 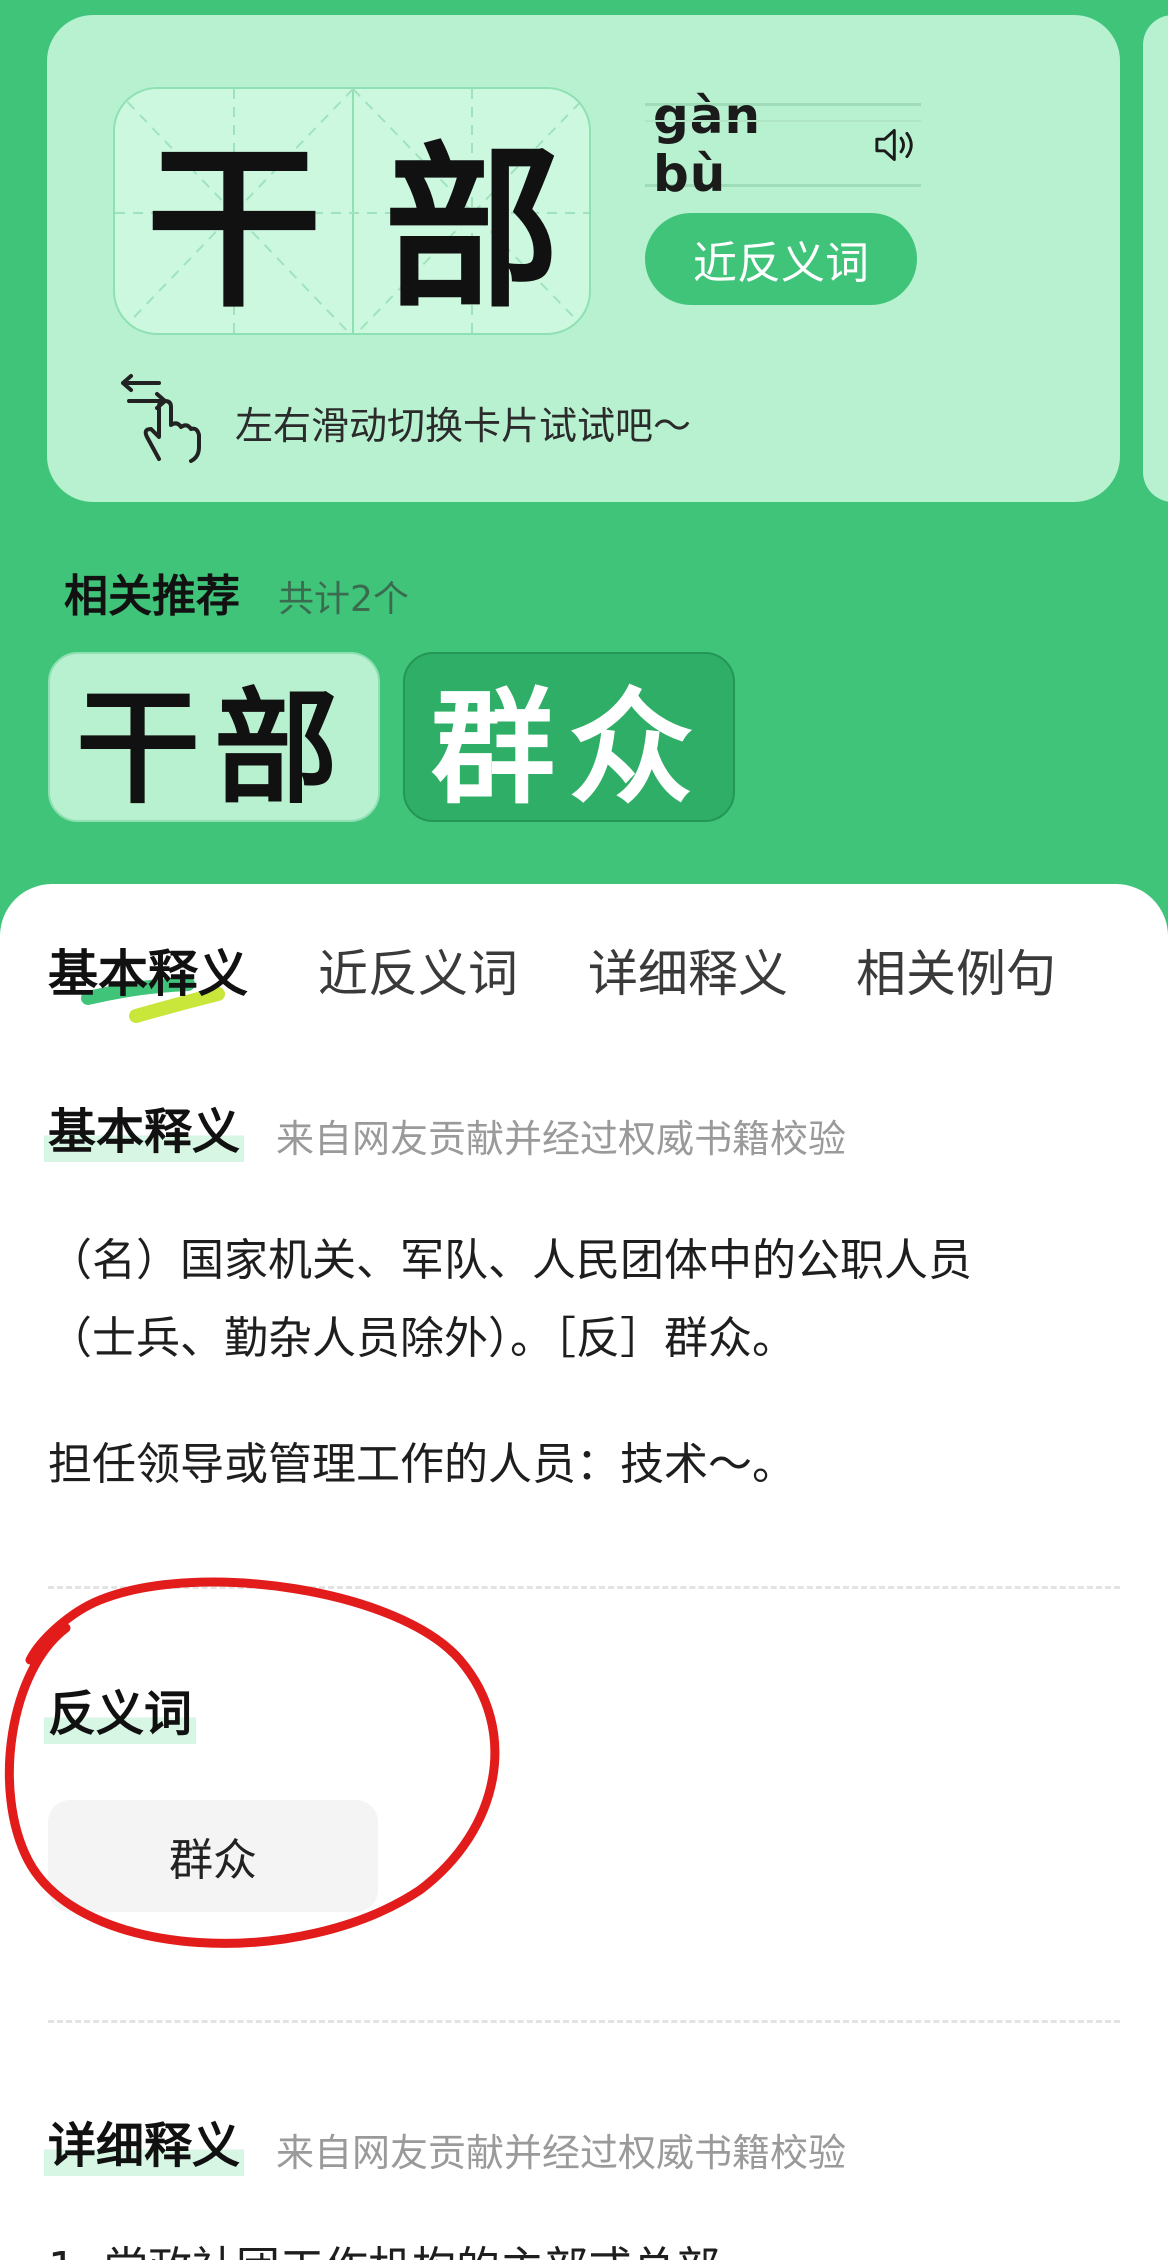 What do you see at coordinates (148, 970) in the screenshot?
I see `tab-basic-definition: 基本释义` at bounding box center [148, 970].